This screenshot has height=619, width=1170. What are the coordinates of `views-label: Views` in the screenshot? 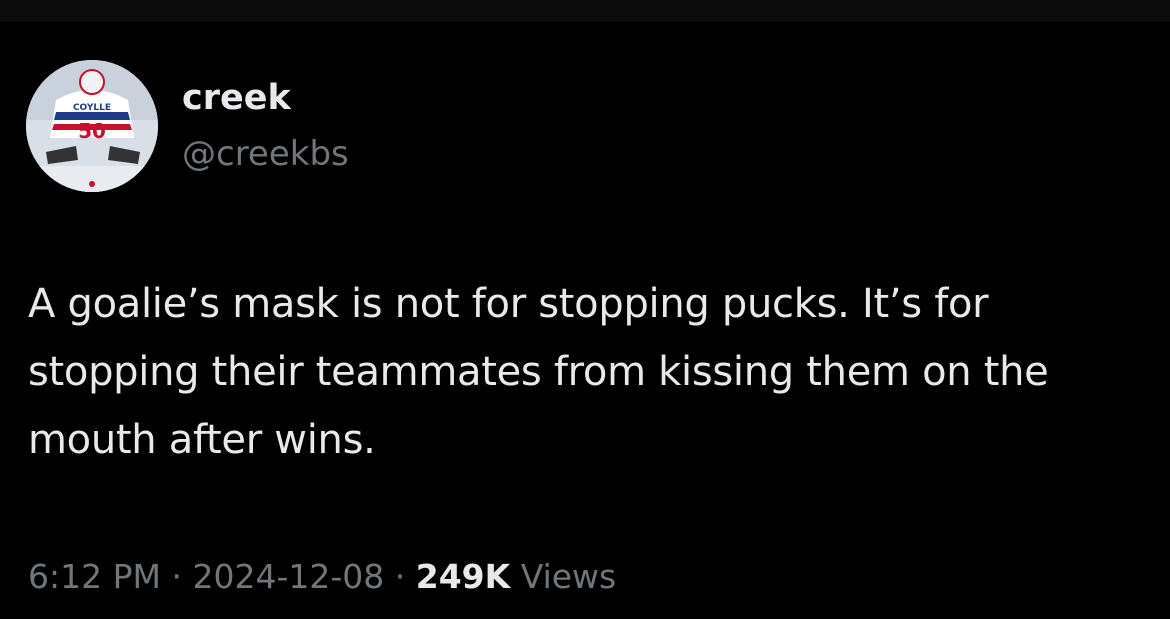 It's located at (569, 576).